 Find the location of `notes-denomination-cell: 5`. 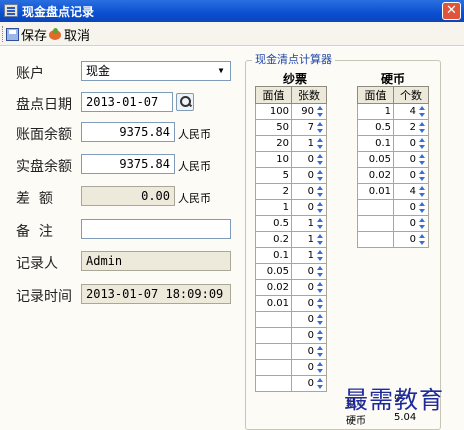

notes-denomination-cell: 5 is located at coordinates (273, 175).